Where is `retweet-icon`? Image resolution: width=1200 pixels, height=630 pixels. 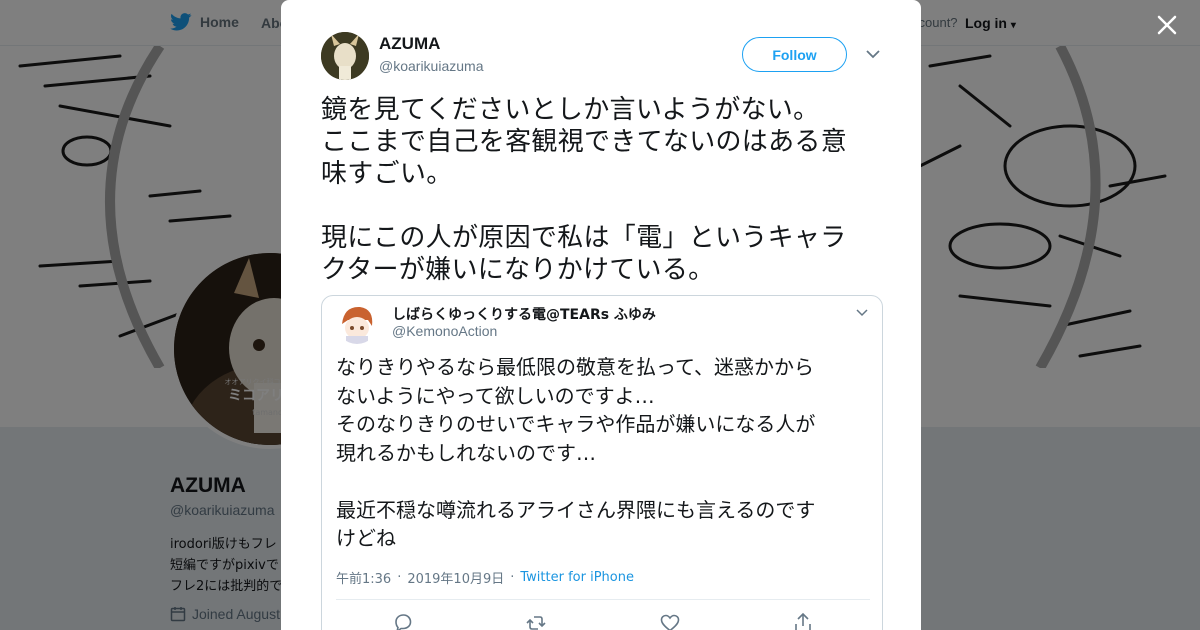 retweet-icon is located at coordinates (536, 621).